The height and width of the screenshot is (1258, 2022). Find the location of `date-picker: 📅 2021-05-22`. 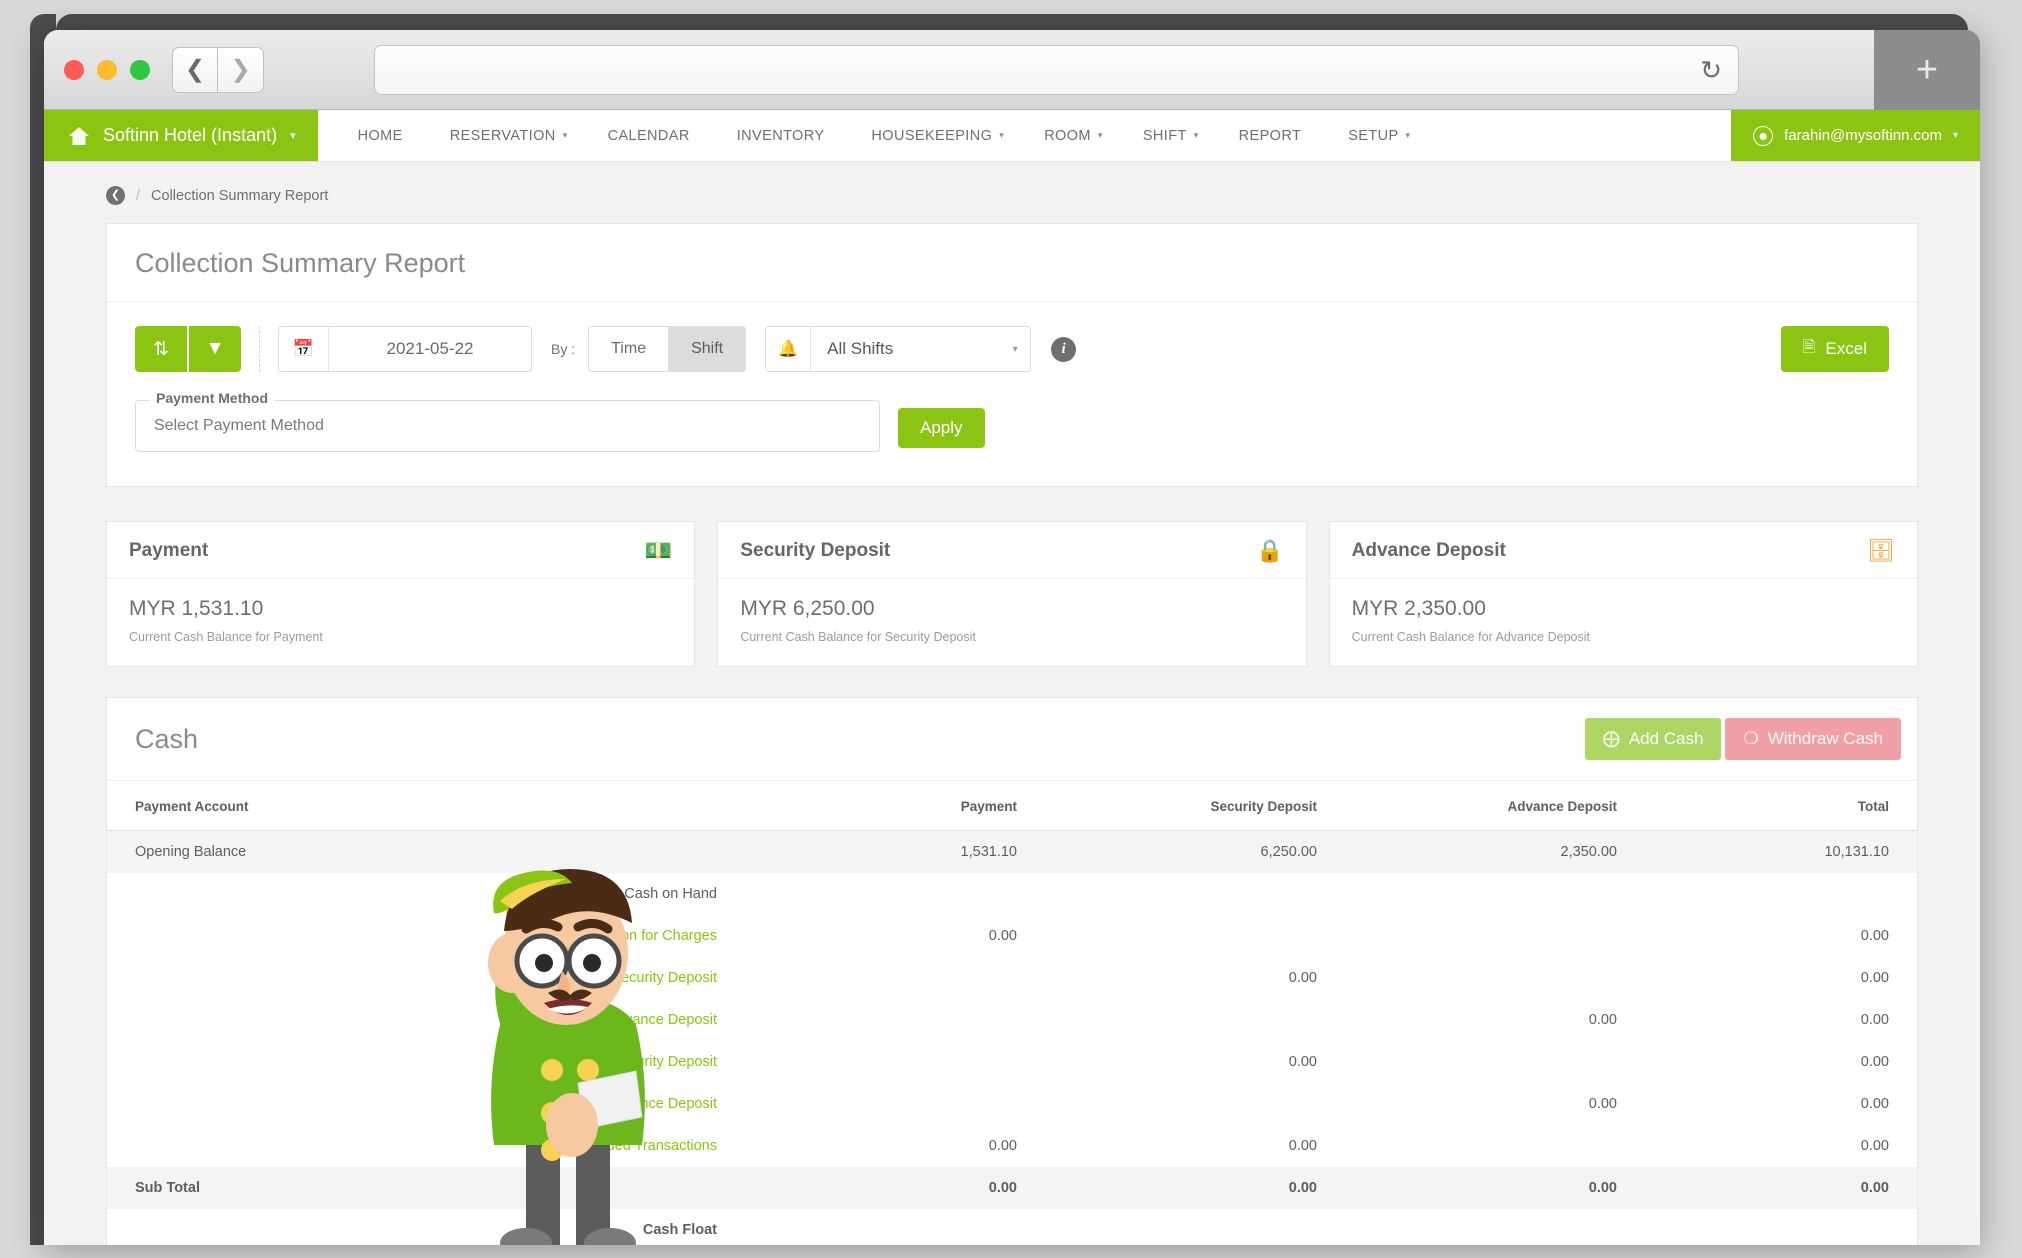

date-picker: 📅 2021-05-22 is located at coordinates (405, 349).